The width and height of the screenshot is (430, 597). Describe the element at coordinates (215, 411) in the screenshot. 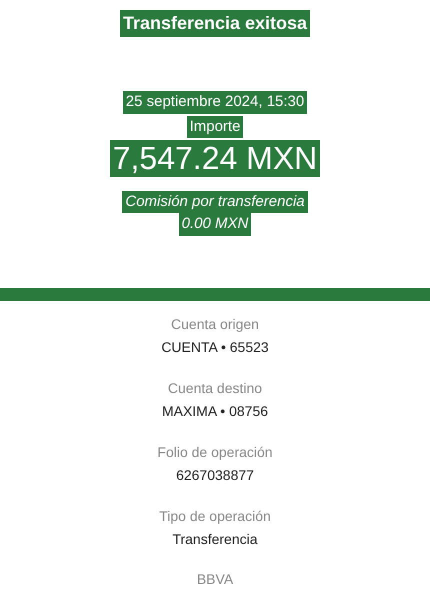

I see `detail-value: MAXIMA • 08756` at that location.